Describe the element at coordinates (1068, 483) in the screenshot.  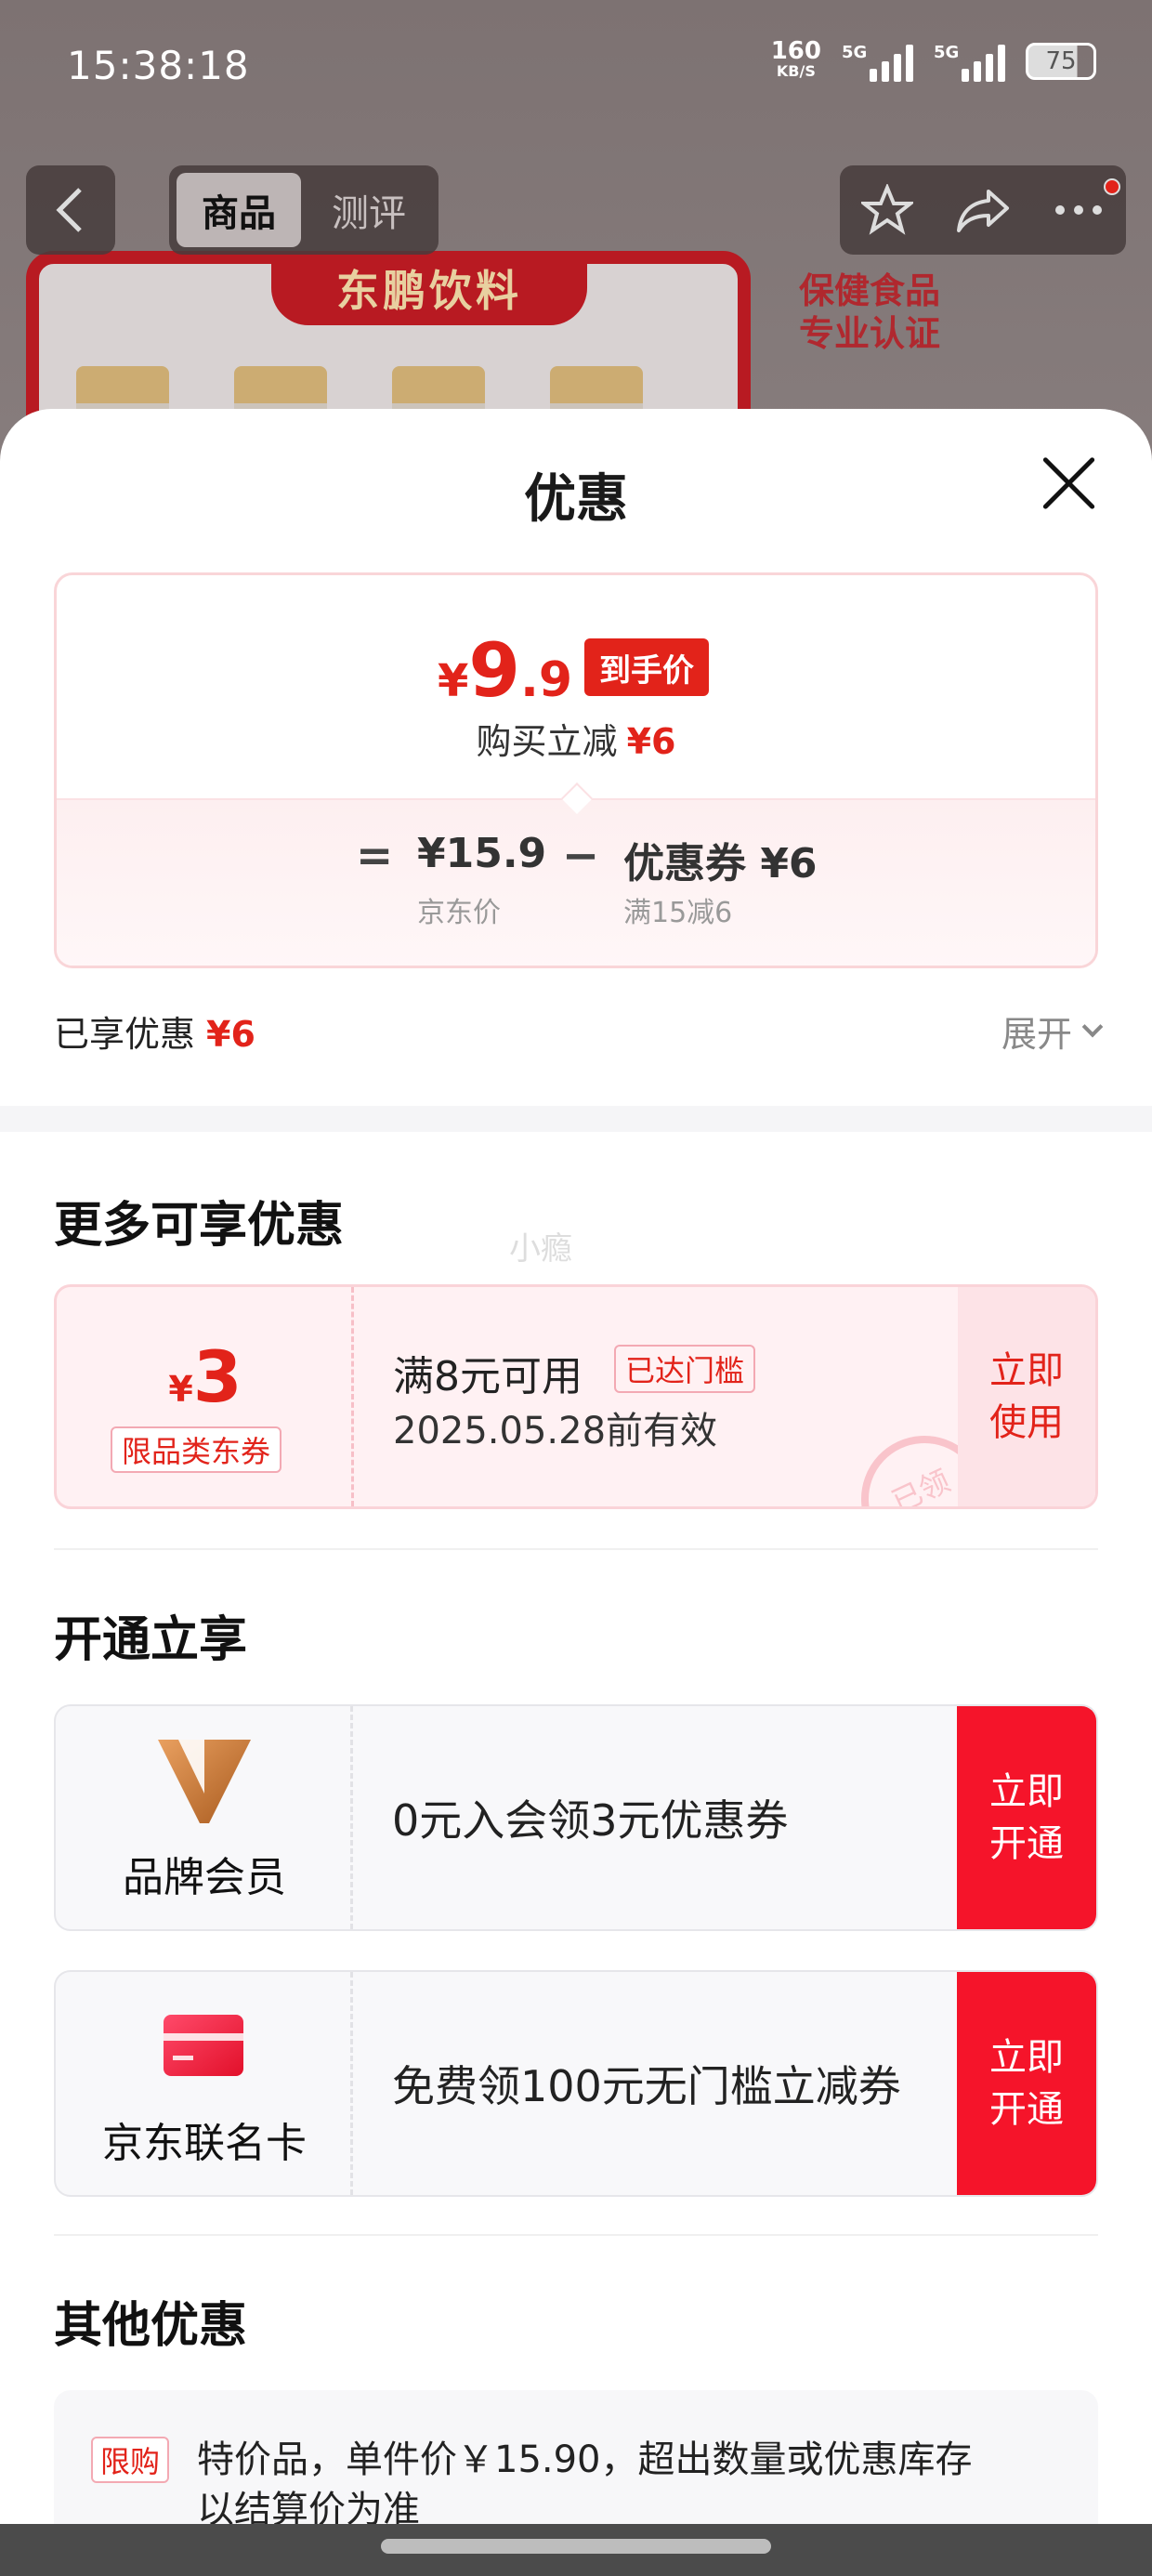
I see `close-icon` at that location.